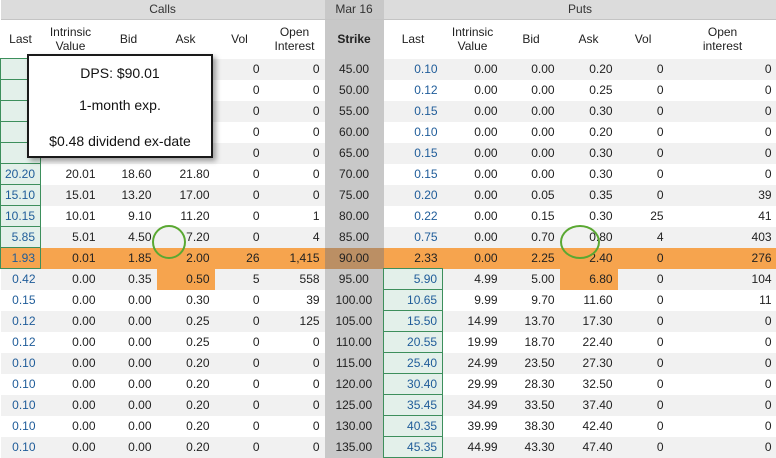 This screenshot has height=458, width=776. I want to click on strike-cell: 80.00, so click(354, 216).